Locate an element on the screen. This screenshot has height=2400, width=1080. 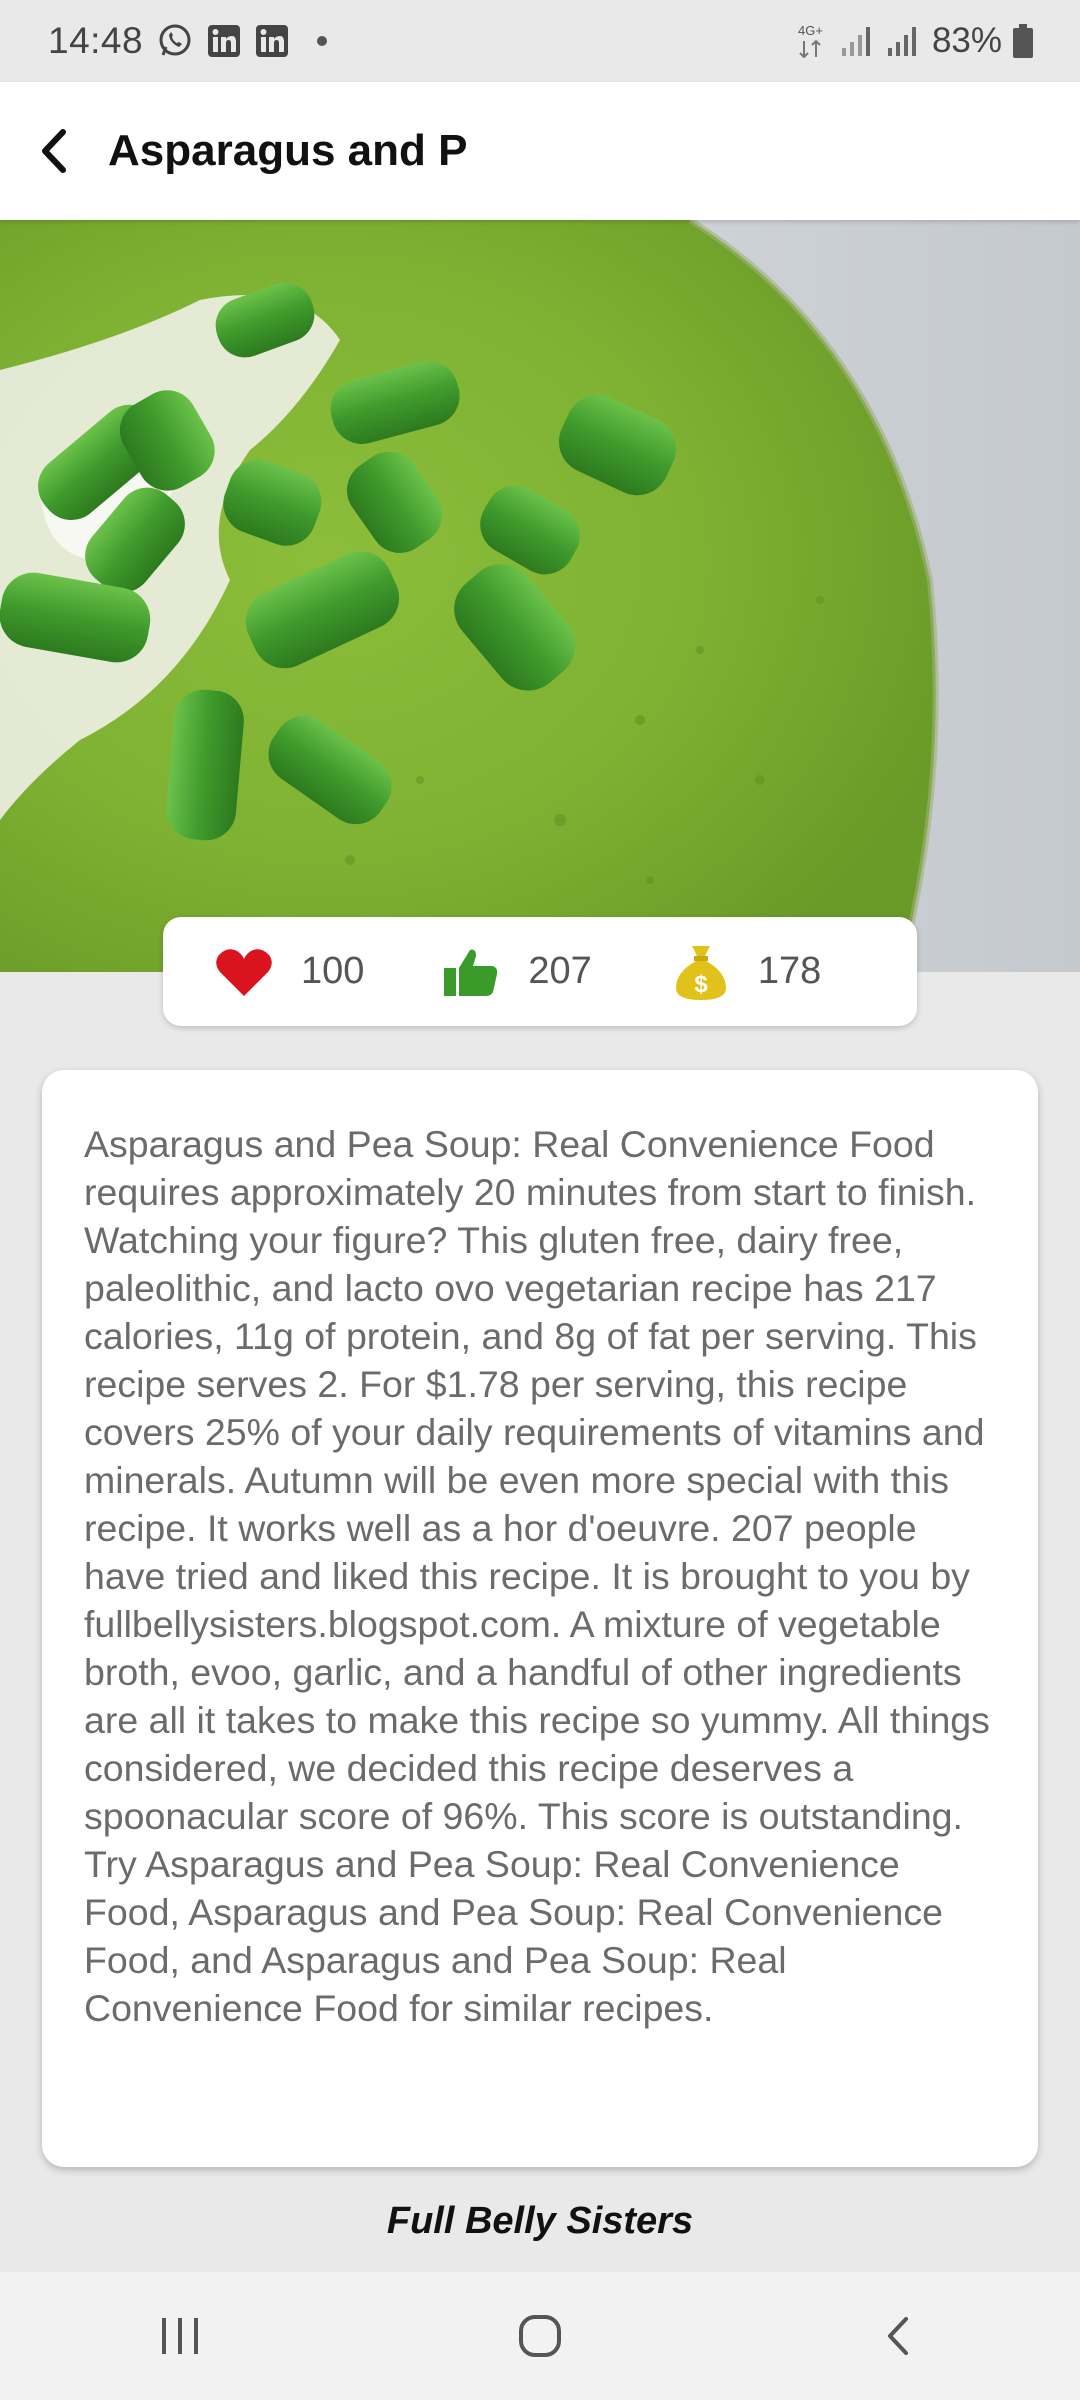
battery-percent: 83% is located at coordinates (966, 40).